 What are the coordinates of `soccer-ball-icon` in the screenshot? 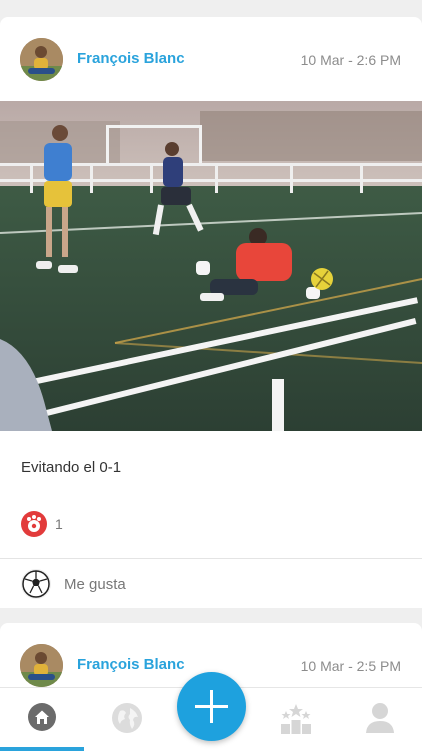 It's located at (36, 584).